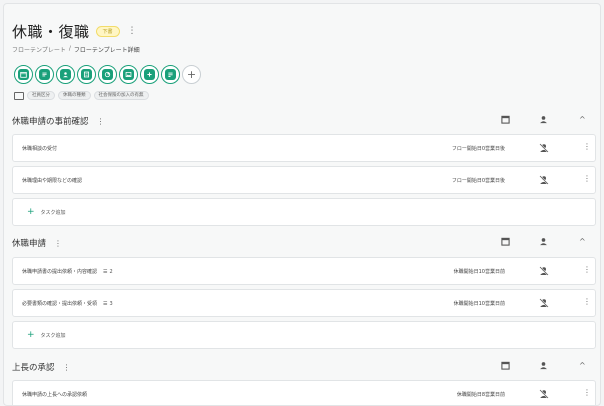 This screenshot has width=604, height=406. Describe the element at coordinates (304, 392) in the screenshot. I see `task-row: 休職申請の上長への承認依頼 休職開始日8営業日前 ⋮` at that location.